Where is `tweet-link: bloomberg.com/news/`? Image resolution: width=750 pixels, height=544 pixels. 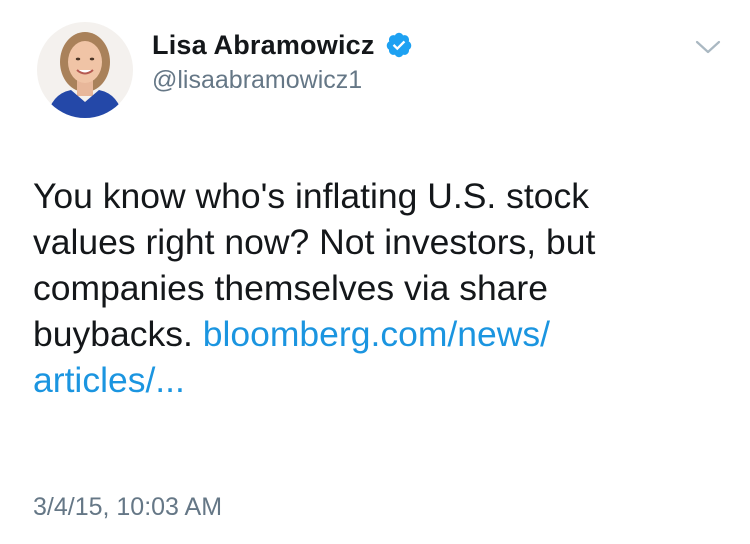
tweet-link: bloomberg.com/news/ is located at coordinates (376, 334).